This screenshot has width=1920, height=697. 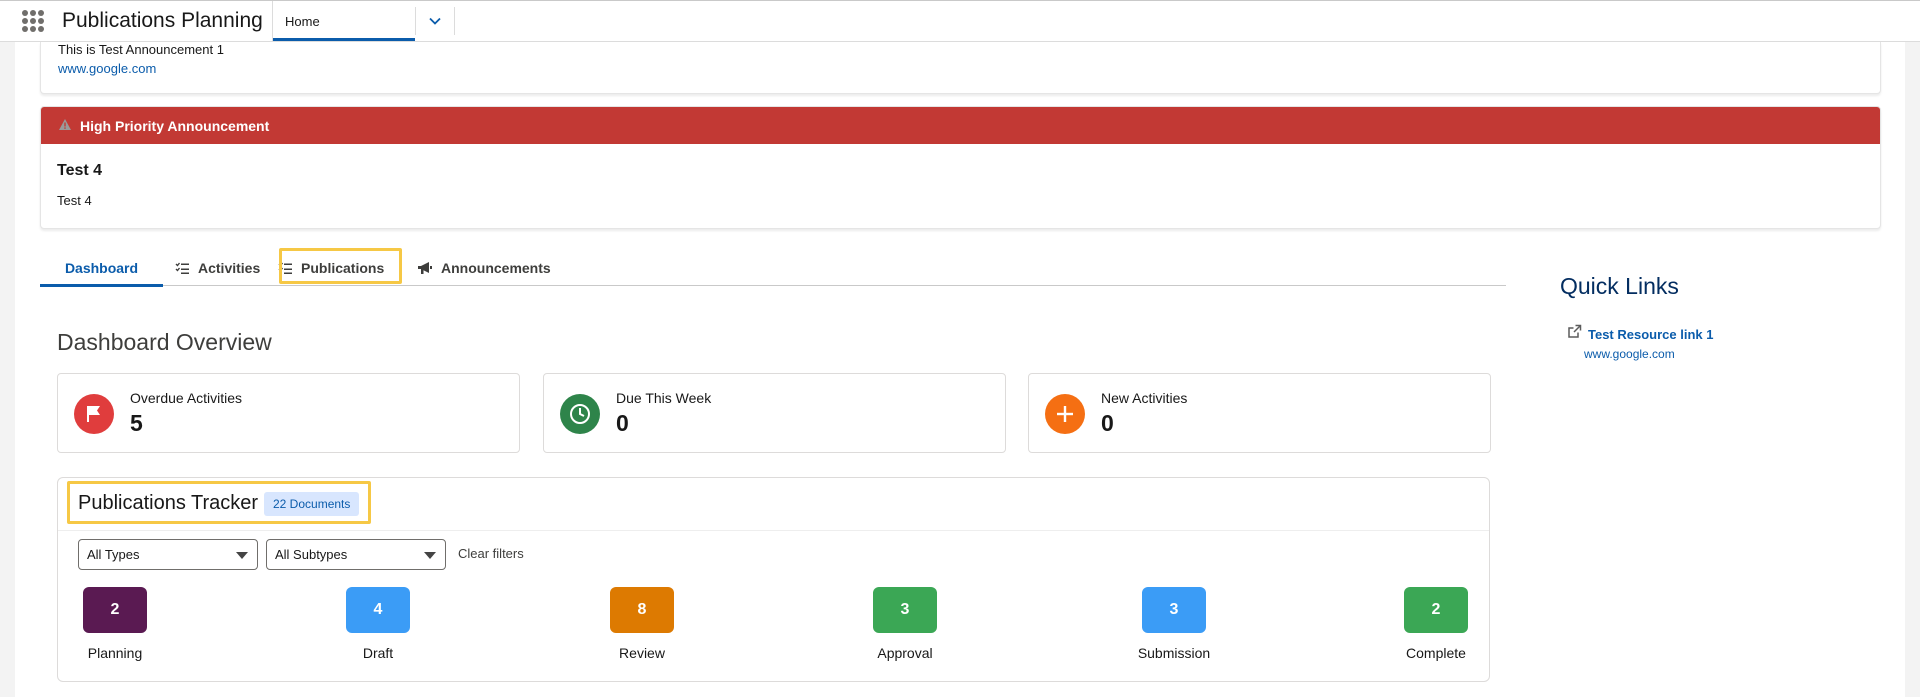 What do you see at coordinates (496, 268) in the screenshot?
I see `tab-announcements-label: Announcements` at bounding box center [496, 268].